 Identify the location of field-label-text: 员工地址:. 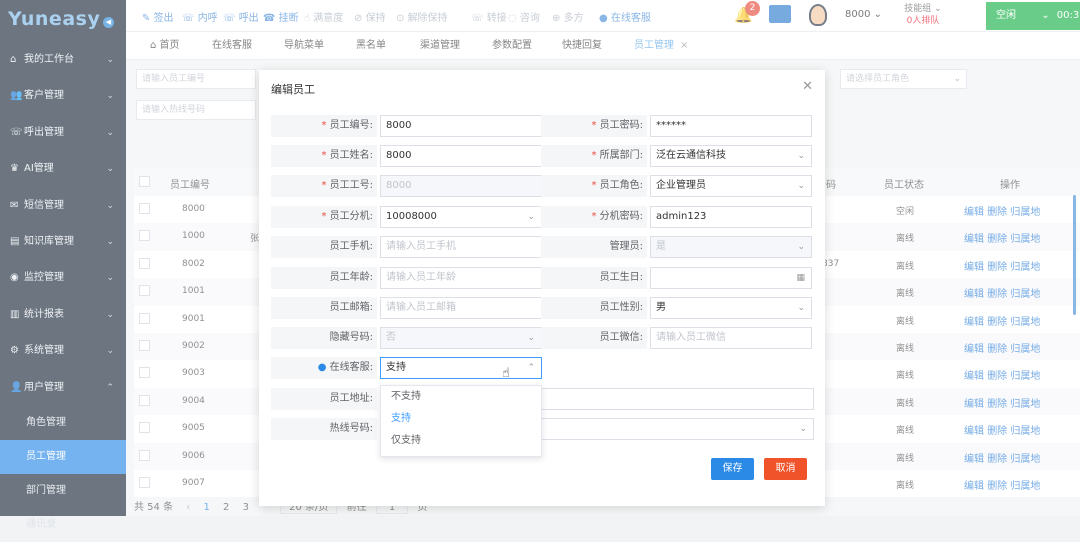
(351, 398).